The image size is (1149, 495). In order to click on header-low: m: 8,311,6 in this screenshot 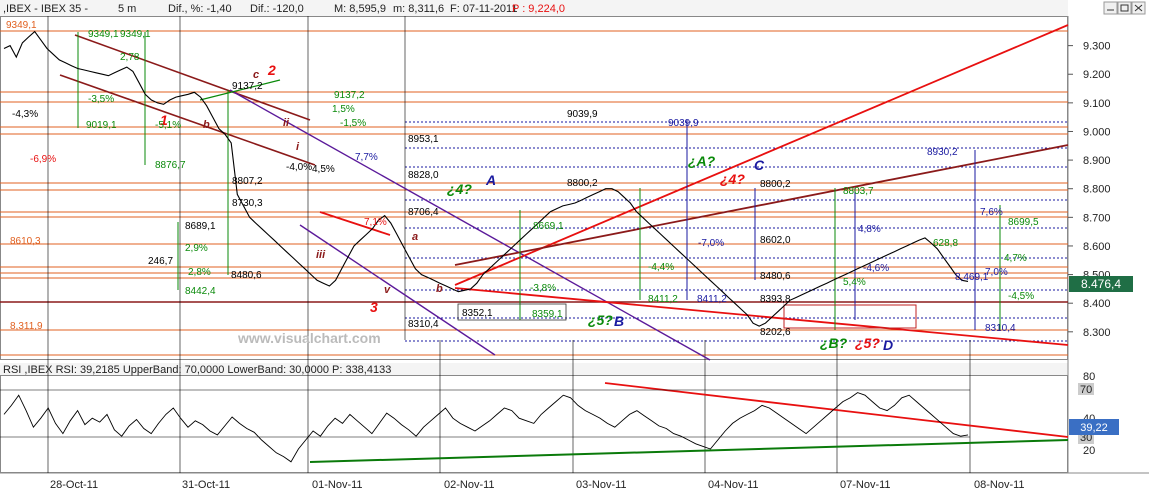, I will do `click(418, 9)`.